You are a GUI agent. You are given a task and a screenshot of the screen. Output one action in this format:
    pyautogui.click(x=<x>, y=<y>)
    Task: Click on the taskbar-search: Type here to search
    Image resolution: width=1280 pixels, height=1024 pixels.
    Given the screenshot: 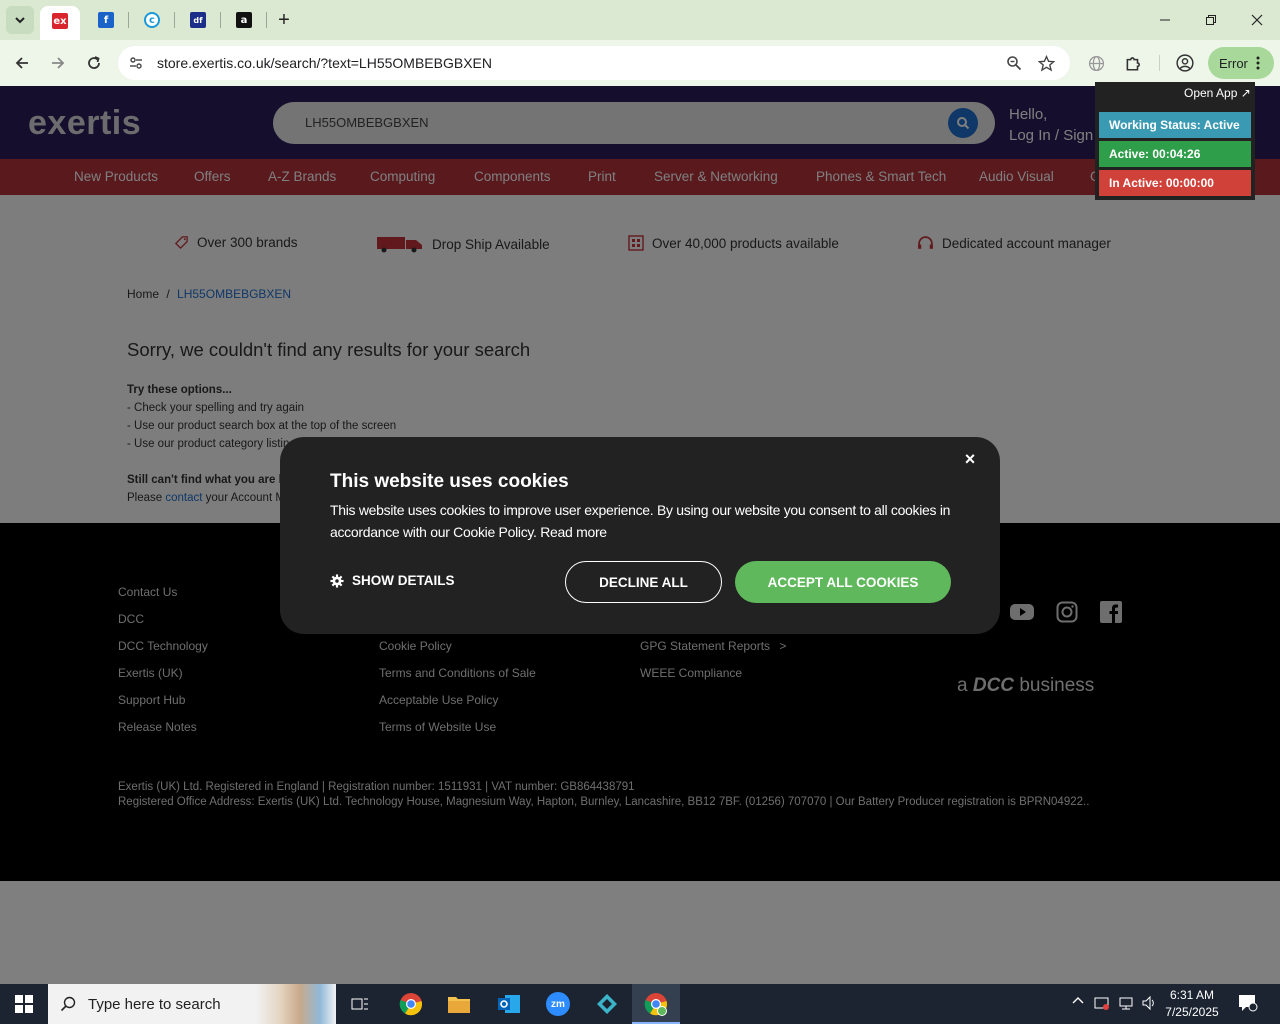 What is the action you would take?
    pyautogui.click(x=192, y=1004)
    